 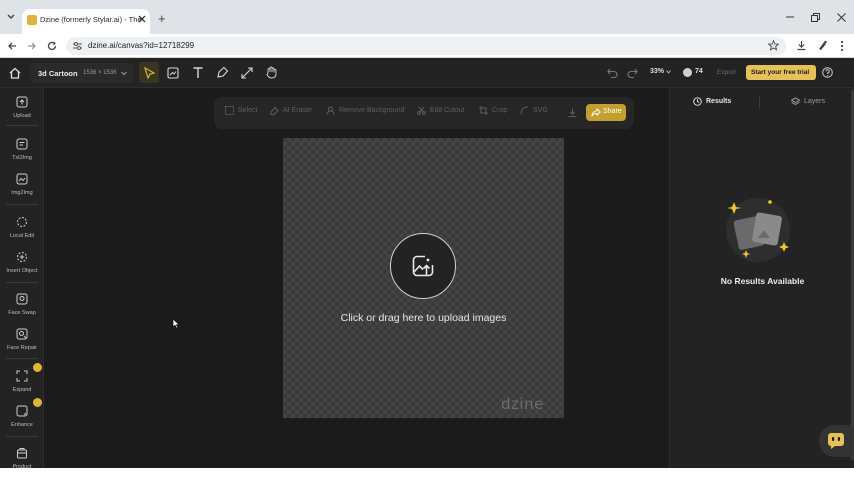 I want to click on help-icon, so click(x=827, y=72).